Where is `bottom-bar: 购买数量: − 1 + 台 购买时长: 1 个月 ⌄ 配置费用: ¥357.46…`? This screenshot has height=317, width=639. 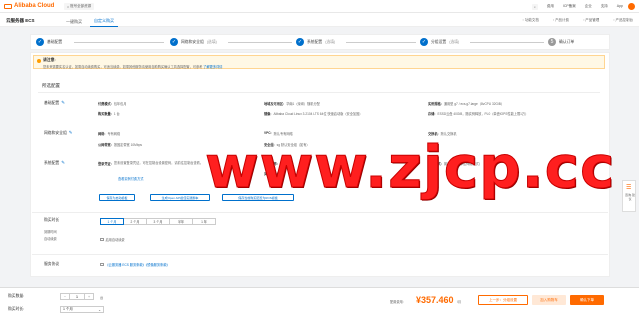
bottom-bar: 购买数量: − 1 + 台 购买时长: 1 个月 ⌄ 配置费用: ¥357.46… is located at coordinates (319, 302).